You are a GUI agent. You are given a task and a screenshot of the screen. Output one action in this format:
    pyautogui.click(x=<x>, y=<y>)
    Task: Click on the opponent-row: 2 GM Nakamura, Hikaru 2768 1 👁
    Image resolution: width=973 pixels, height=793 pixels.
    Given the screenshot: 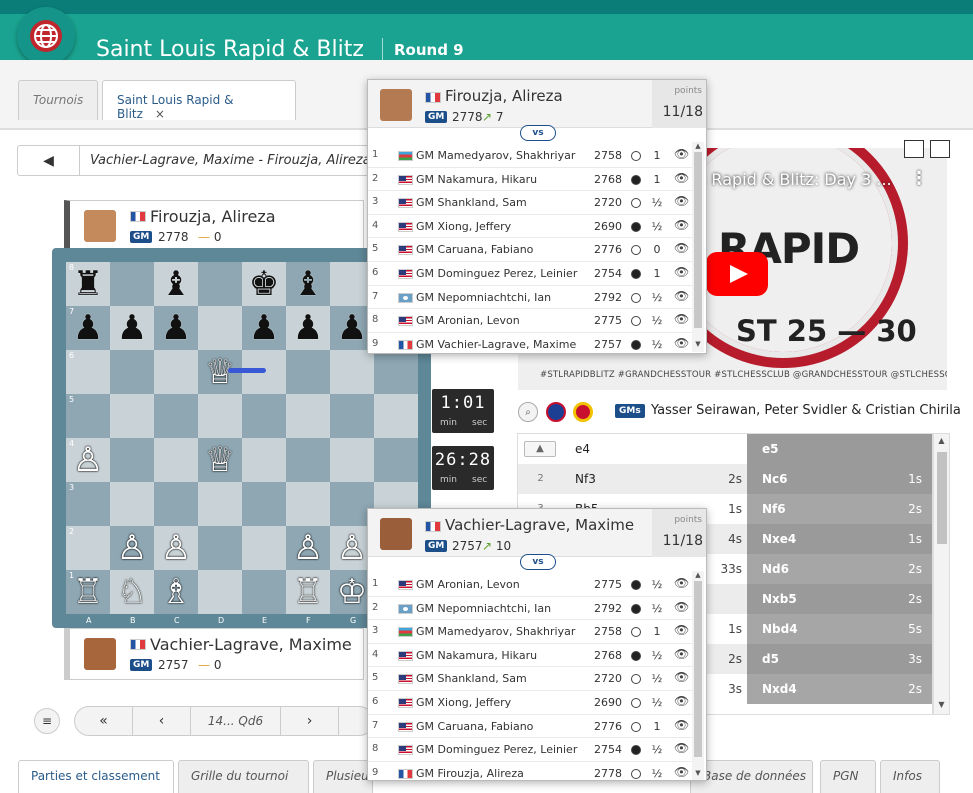 What is the action you would take?
    pyautogui.click(x=530, y=180)
    